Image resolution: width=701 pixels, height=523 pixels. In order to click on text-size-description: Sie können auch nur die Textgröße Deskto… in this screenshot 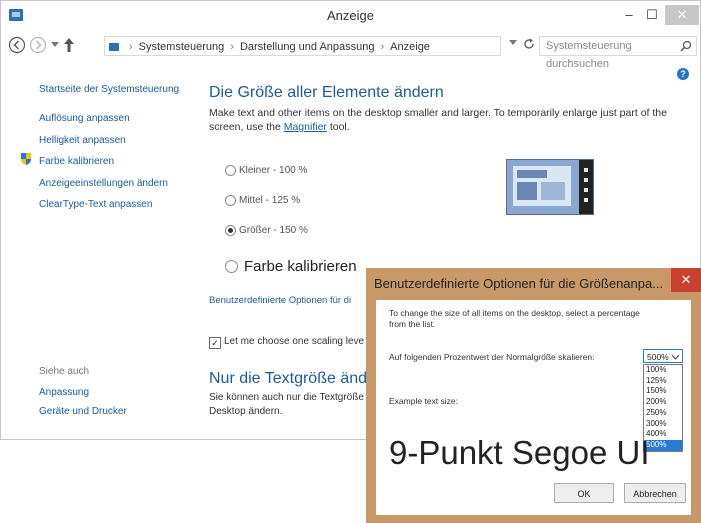, I will do `click(286, 405)`.